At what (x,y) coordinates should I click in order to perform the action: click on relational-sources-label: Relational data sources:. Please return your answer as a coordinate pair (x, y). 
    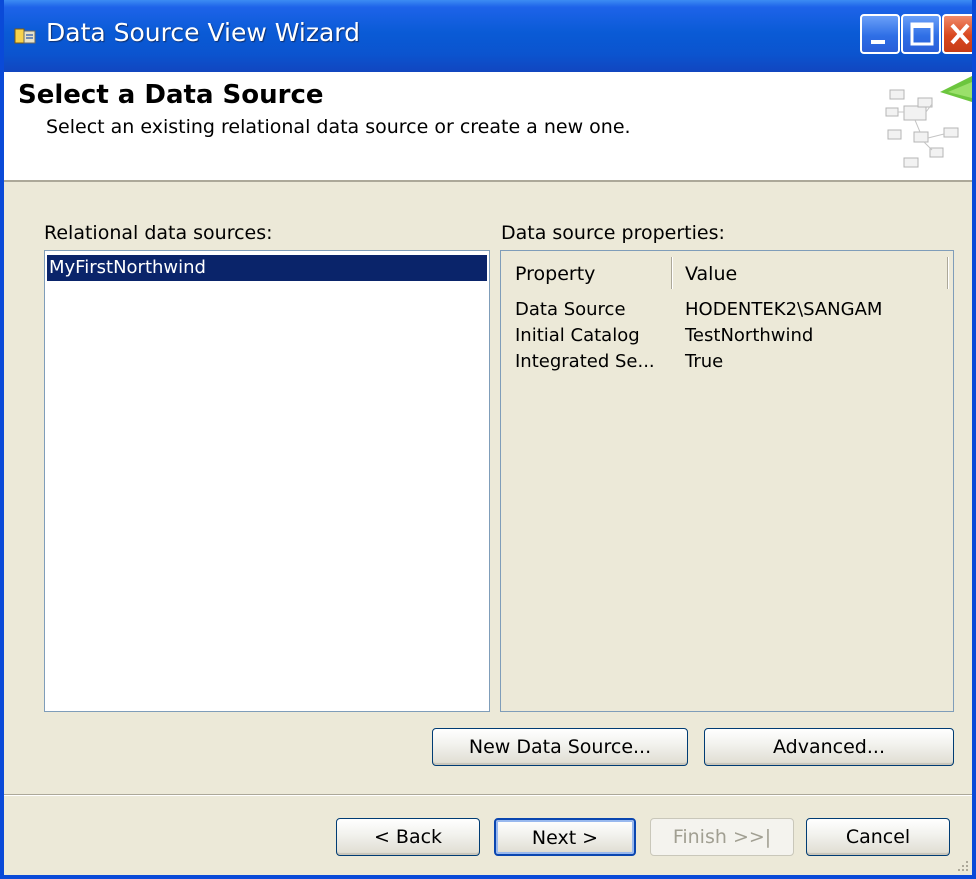
    Looking at the image, I should click on (158, 233).